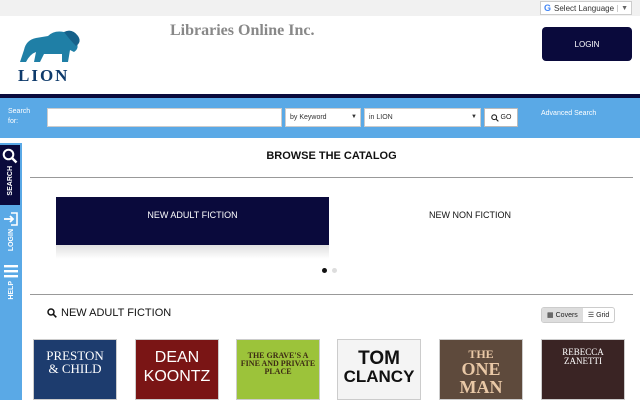 Image resolution: width=640 pixels, height=400 pixels. What do you see at coordinates (308, 117) in the screenshot?
I see `search-type-value: by Keyword` at bounding box center [308, 117].